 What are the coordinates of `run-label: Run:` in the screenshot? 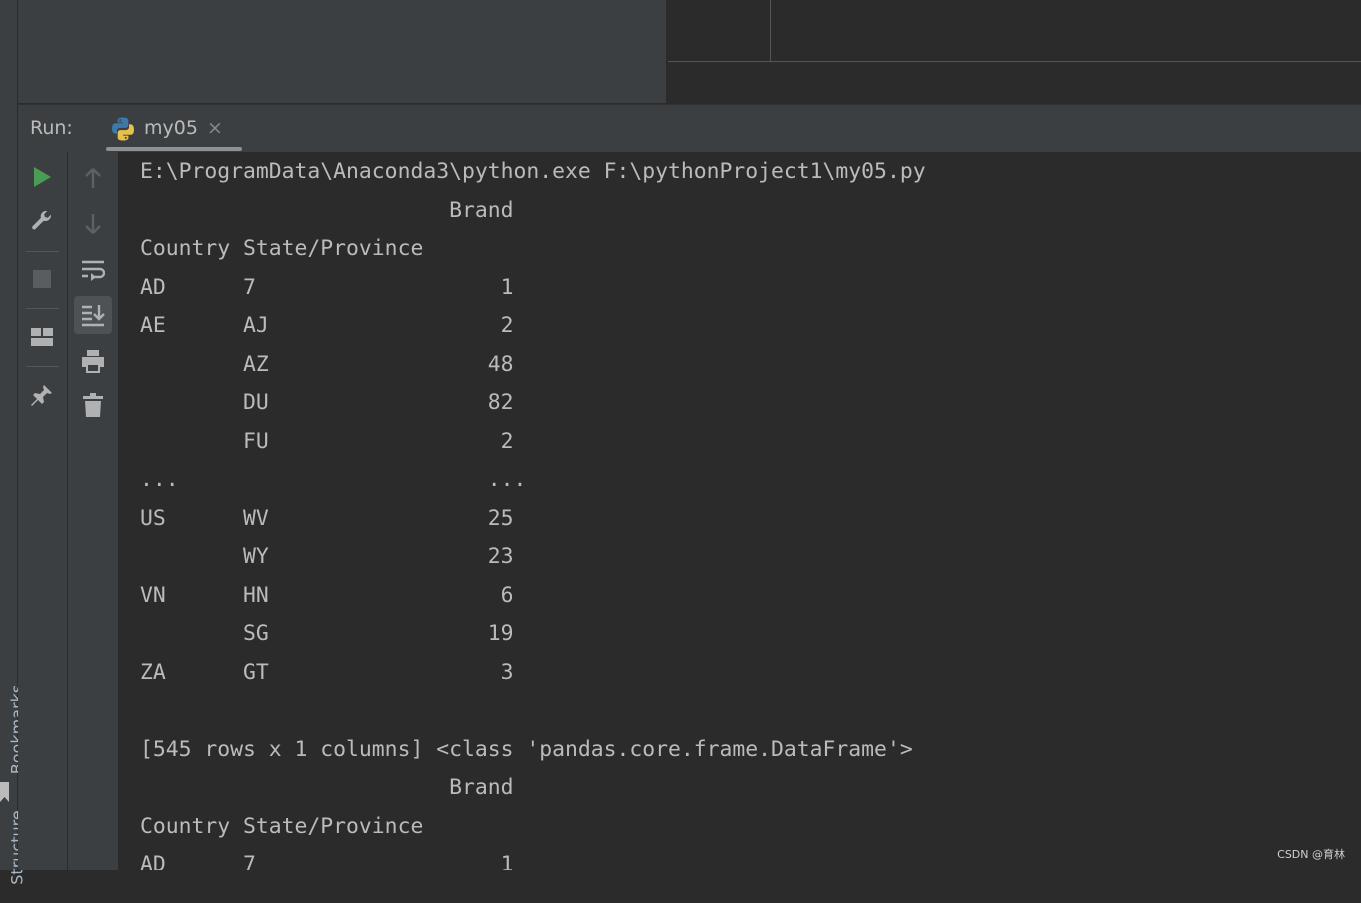 It's located at (51, 128).